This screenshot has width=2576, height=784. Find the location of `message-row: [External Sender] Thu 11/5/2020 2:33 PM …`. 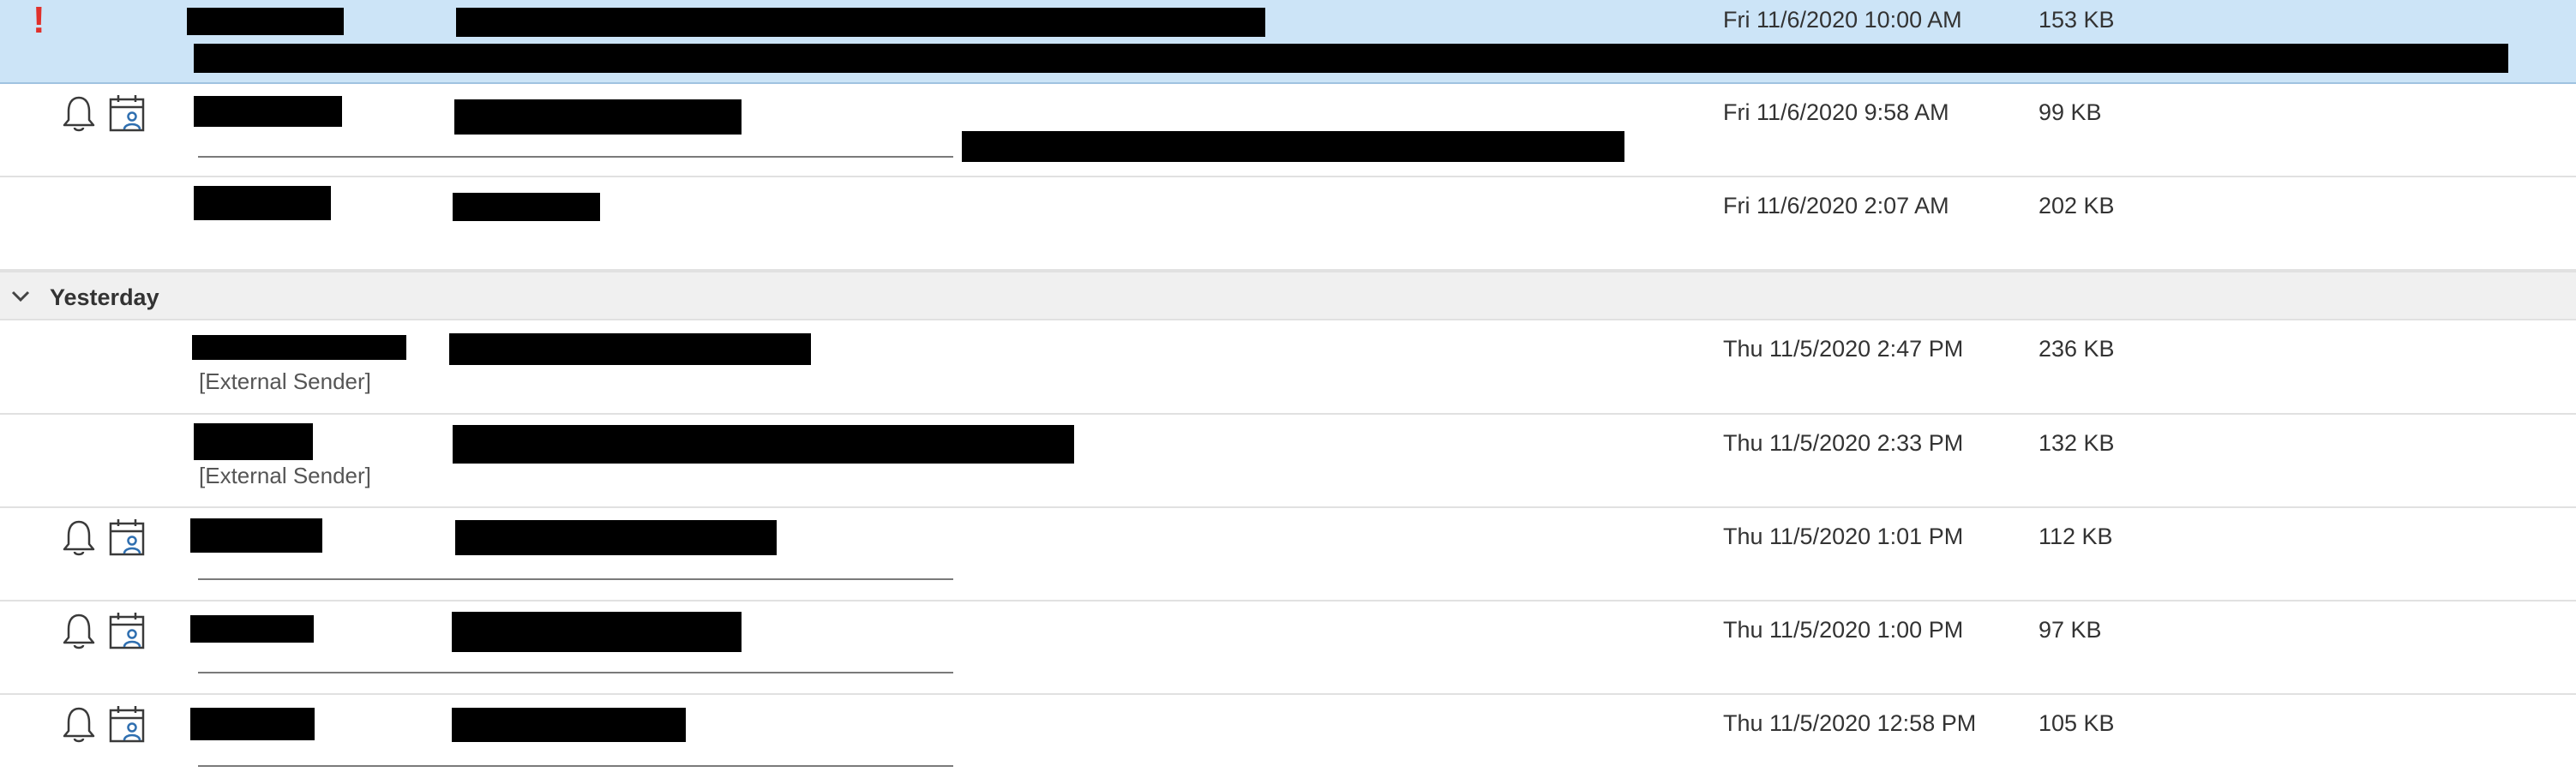

message-row: [External Sender] Thu 11/5/2020 2:33 PM … is located at coordinates (1288, 461).